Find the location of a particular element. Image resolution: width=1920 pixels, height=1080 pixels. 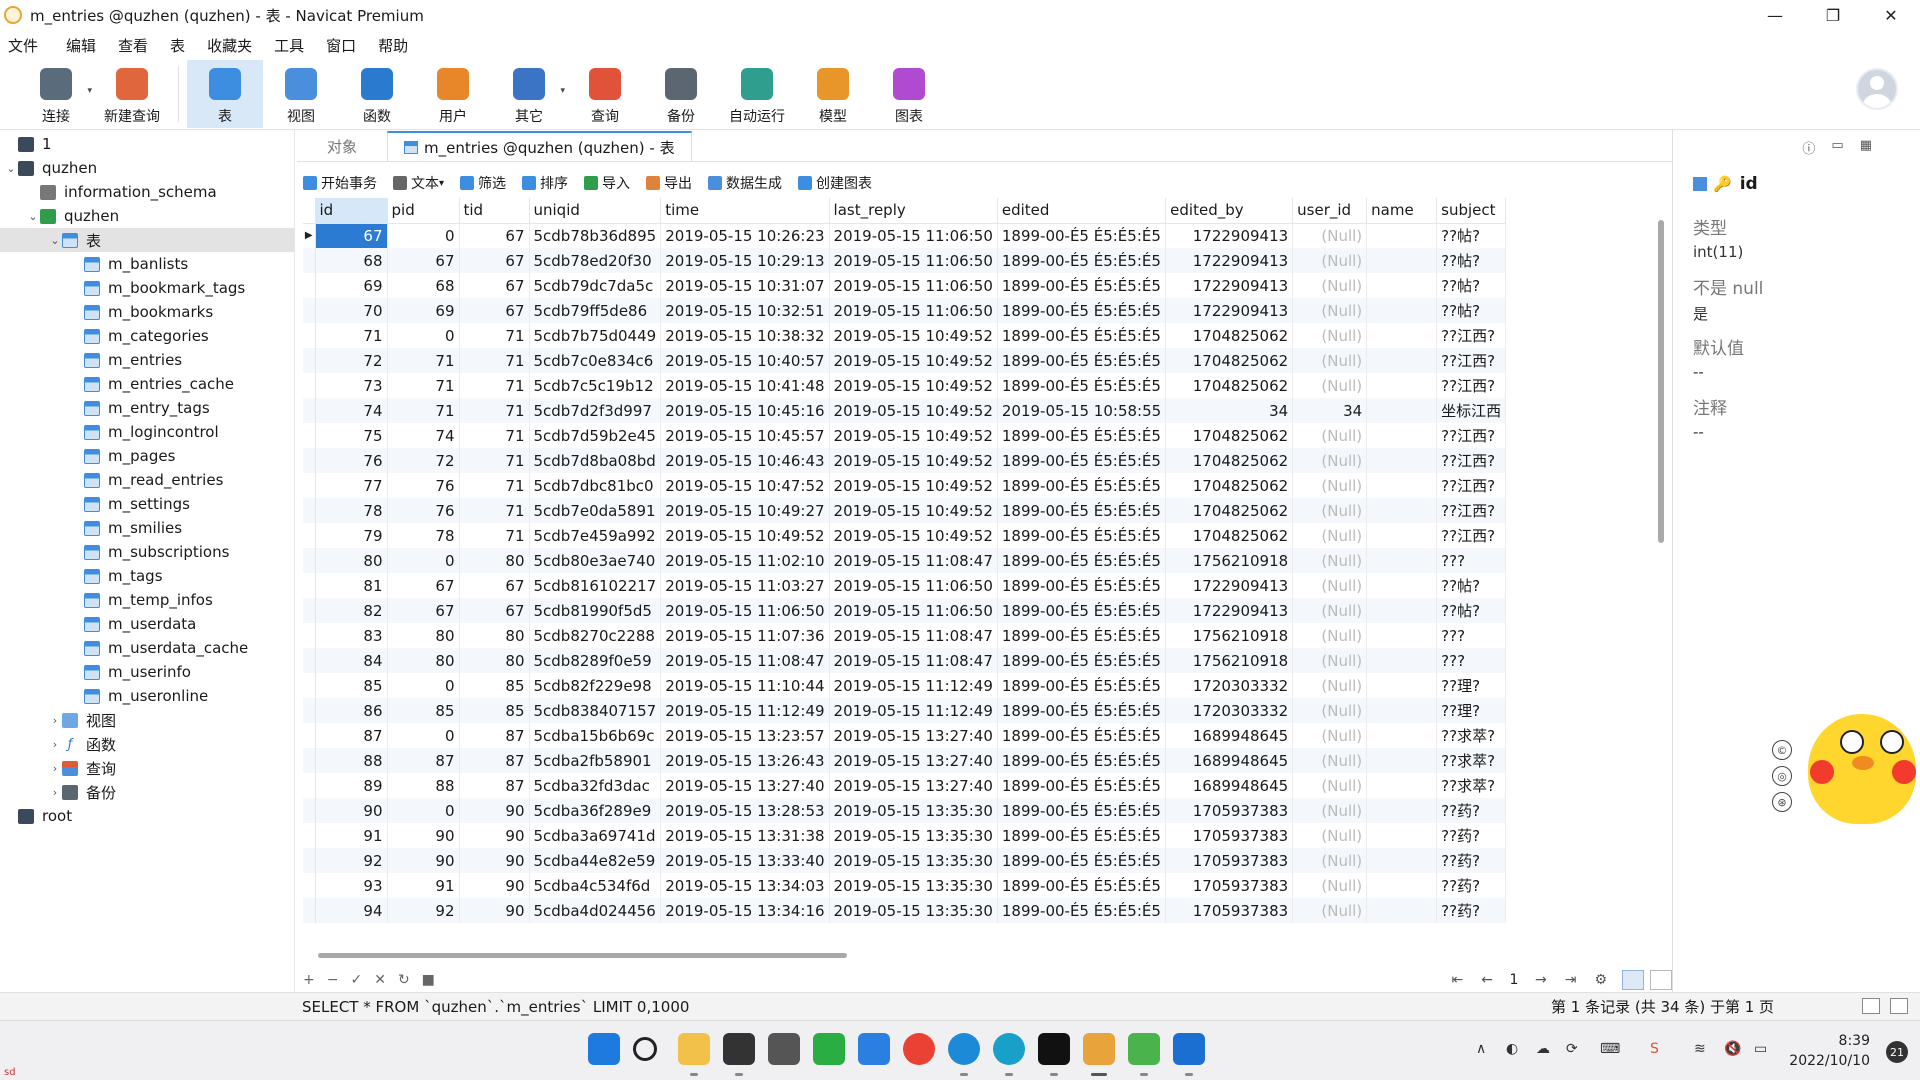

cell-id: 71 is located at coordinates (351, 335).